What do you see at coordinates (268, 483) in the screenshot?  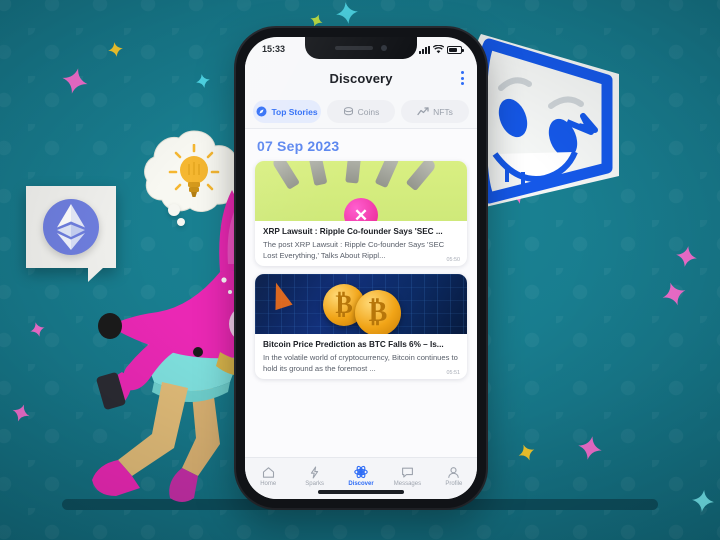 I see `nav-label: Home` at bounding box center [268, 483].